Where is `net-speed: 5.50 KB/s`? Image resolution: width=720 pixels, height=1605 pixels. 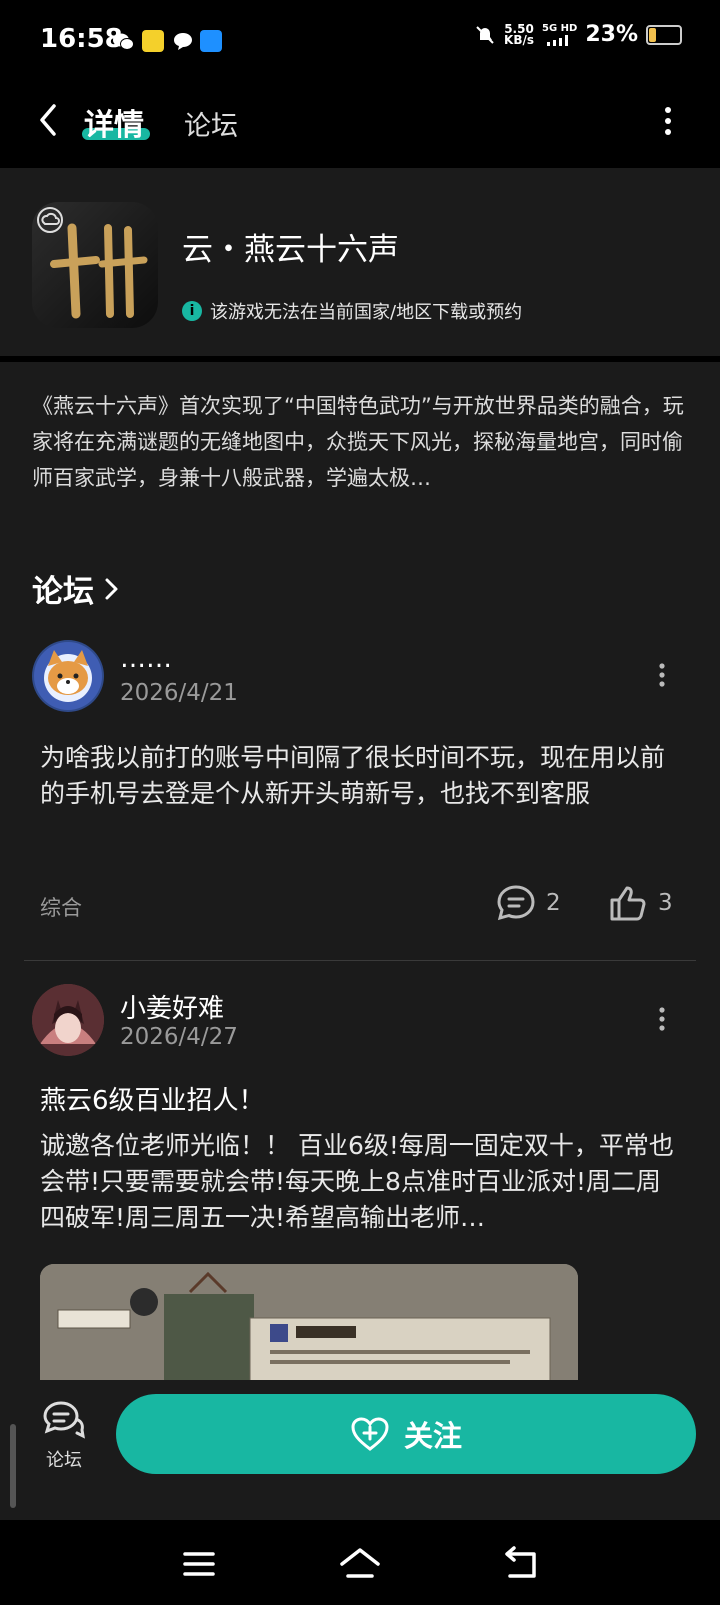
net-speed: 5.50 KB/s is located at coordinates (519, 35).